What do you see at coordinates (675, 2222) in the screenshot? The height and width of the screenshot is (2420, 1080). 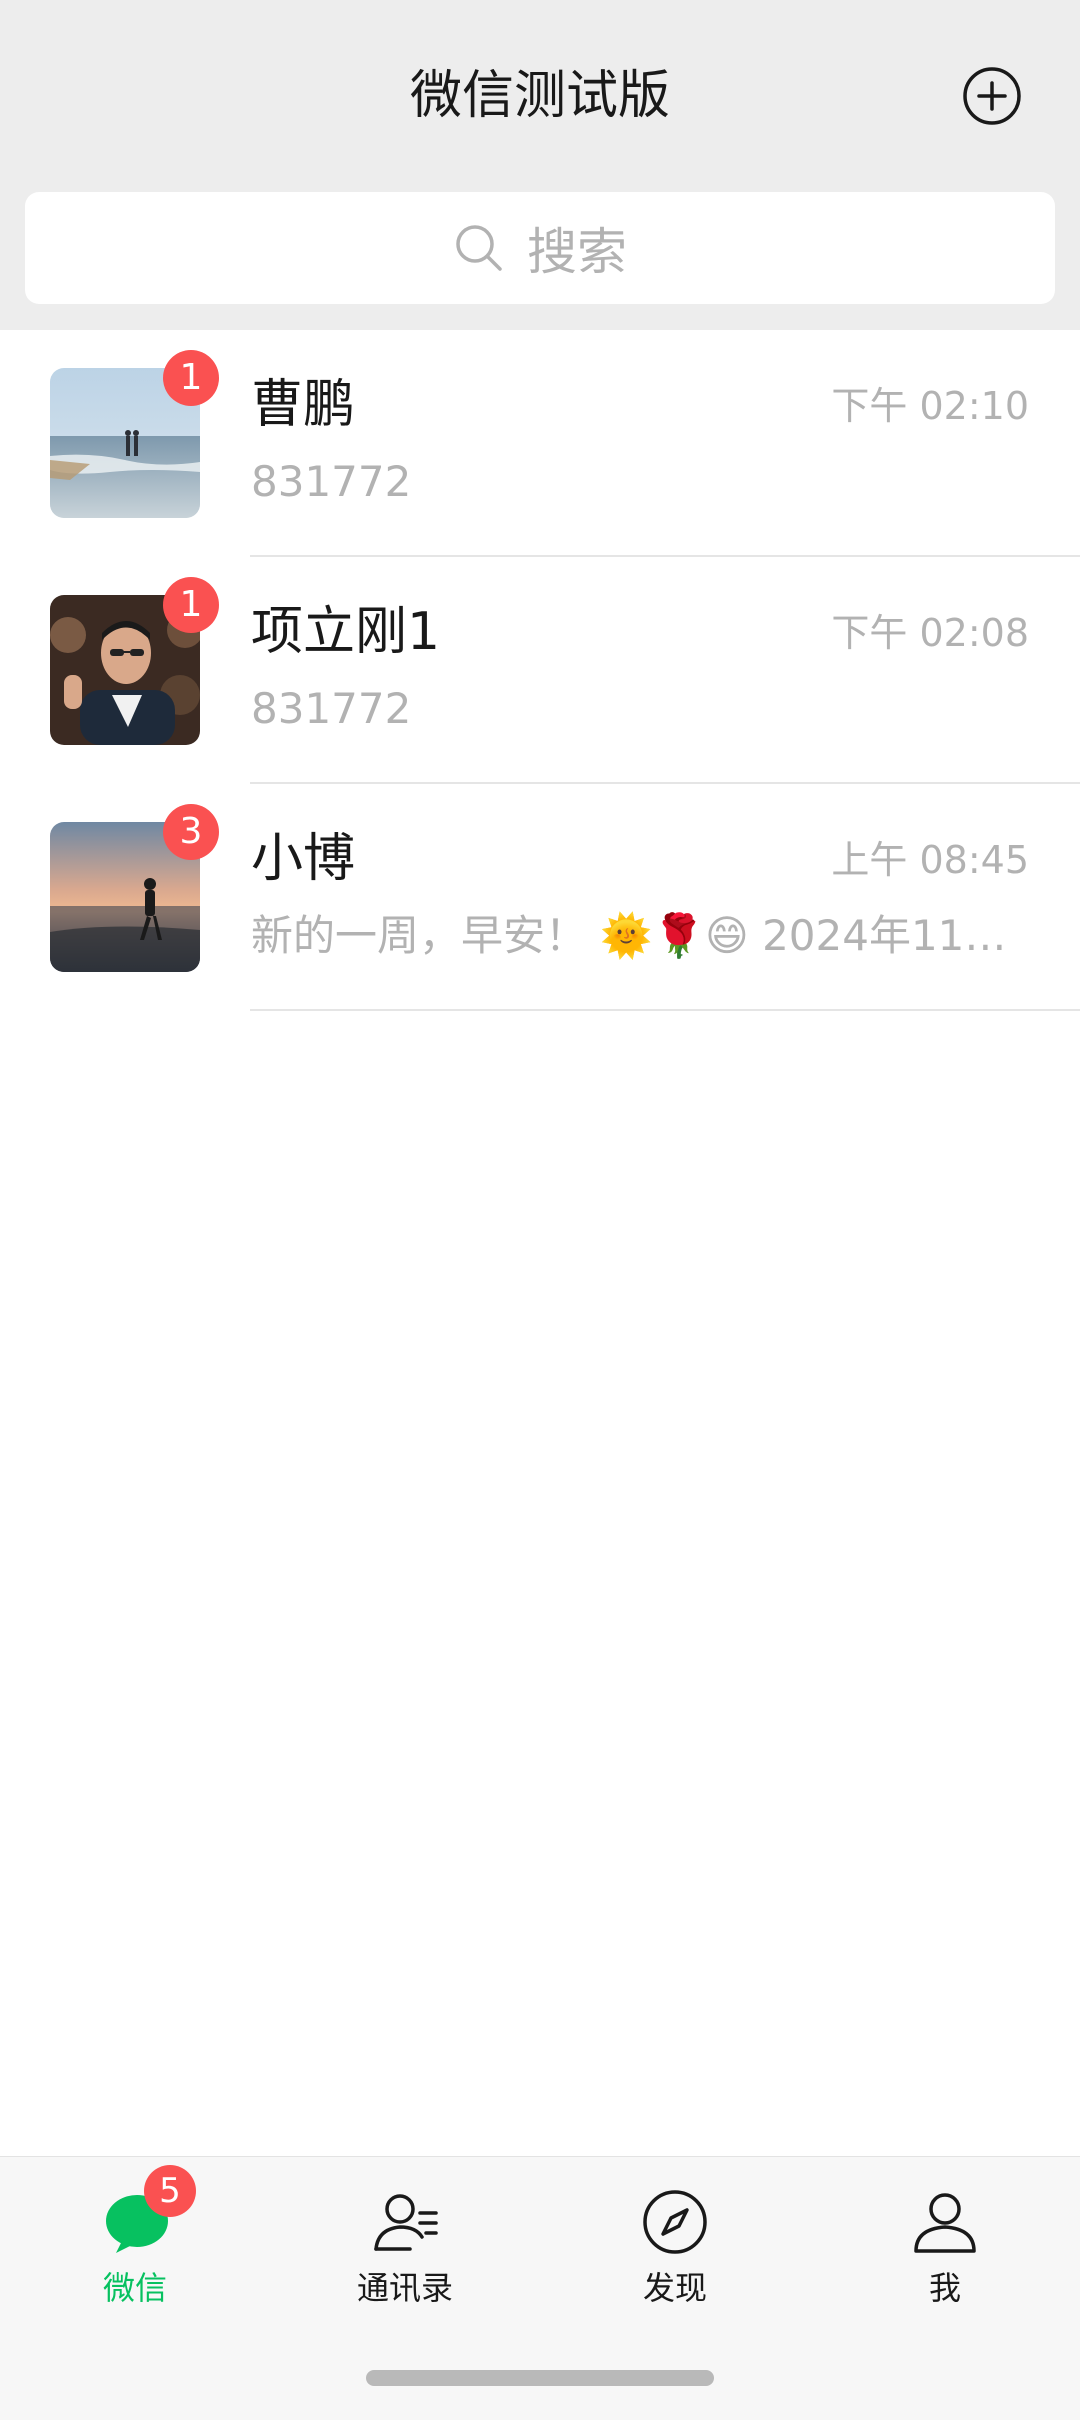 I see `compass-icon` at bounding box center [675, 2222].